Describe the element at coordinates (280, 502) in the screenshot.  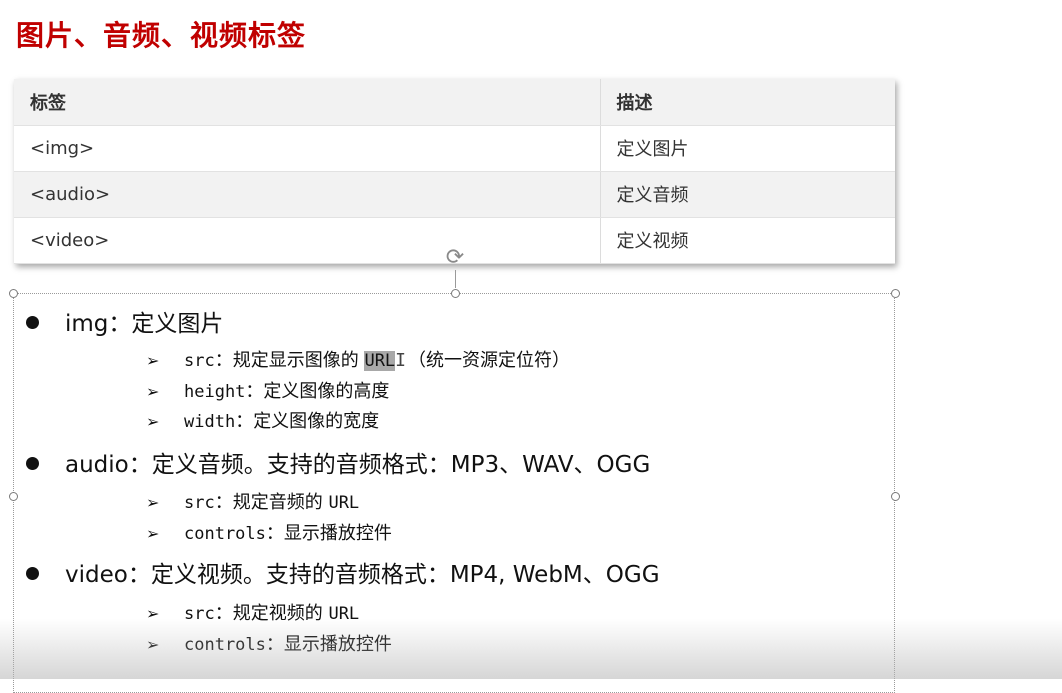
I see `attr-desc: 规定音频的` at that location.